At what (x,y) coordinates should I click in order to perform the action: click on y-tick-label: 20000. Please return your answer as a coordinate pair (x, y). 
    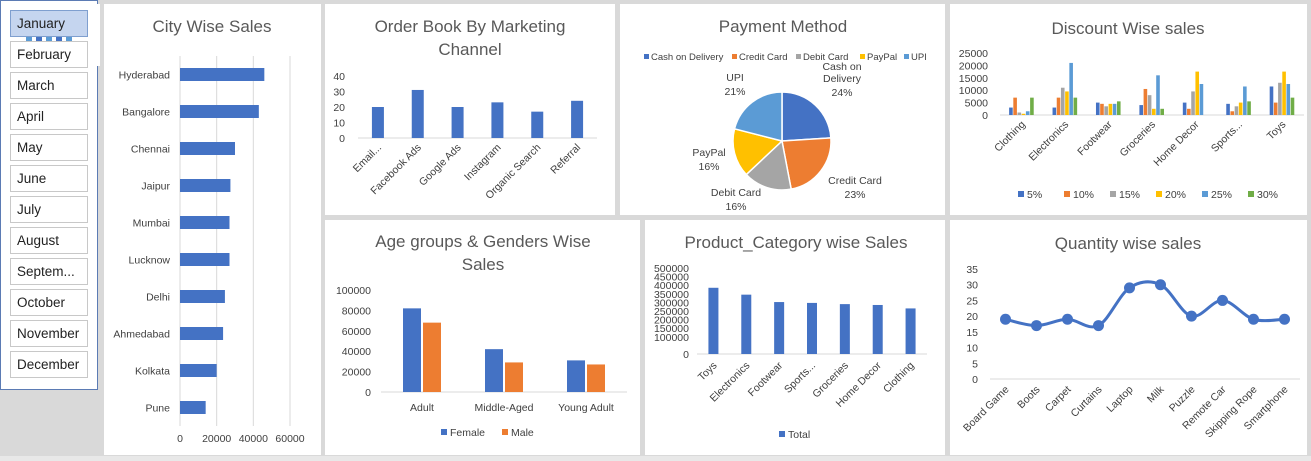
    Looking at the image, I should click on (973, 66).